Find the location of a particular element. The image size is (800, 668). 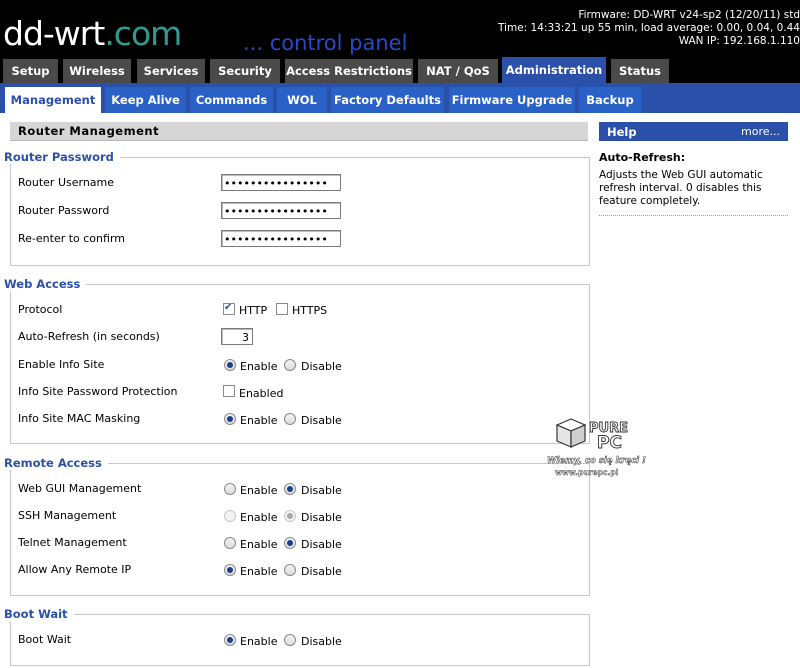

firmware-version: Firmware: DD-WRT v24-sp2 (12/20/11) std is located at coordinates (689, 15).